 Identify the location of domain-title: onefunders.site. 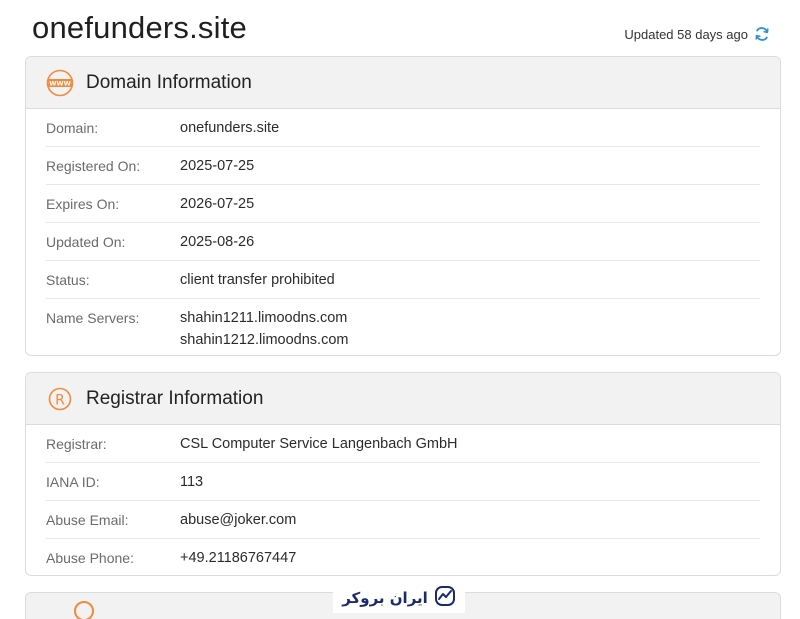
(139, 27).